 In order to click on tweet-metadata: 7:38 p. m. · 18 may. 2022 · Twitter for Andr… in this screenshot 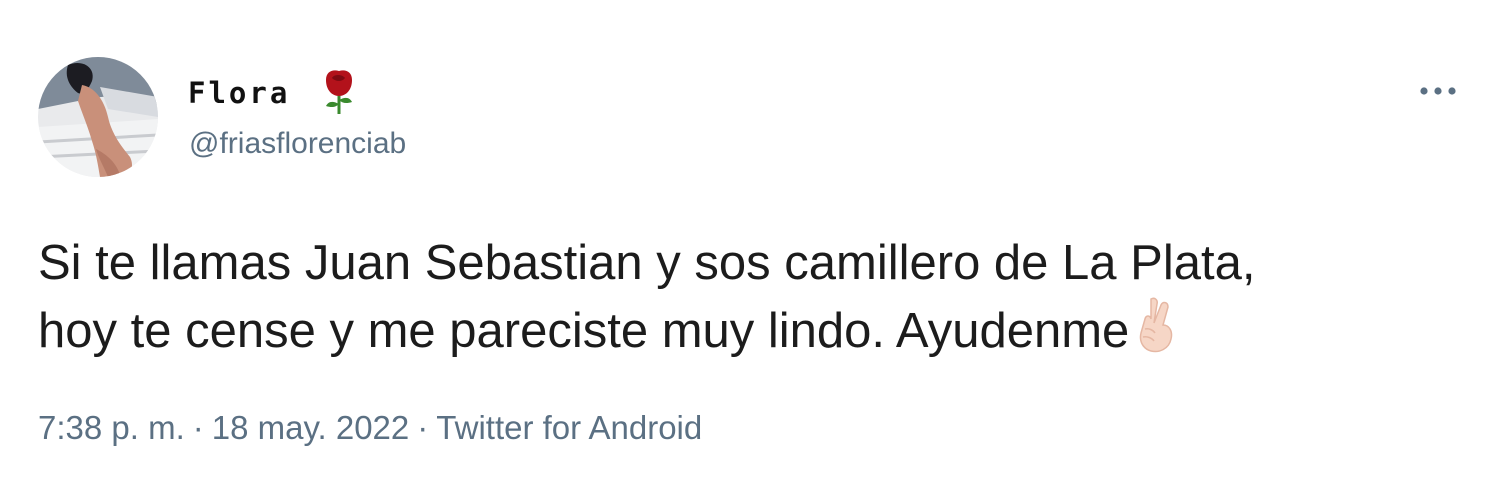, I will do `click(370, 428)`.